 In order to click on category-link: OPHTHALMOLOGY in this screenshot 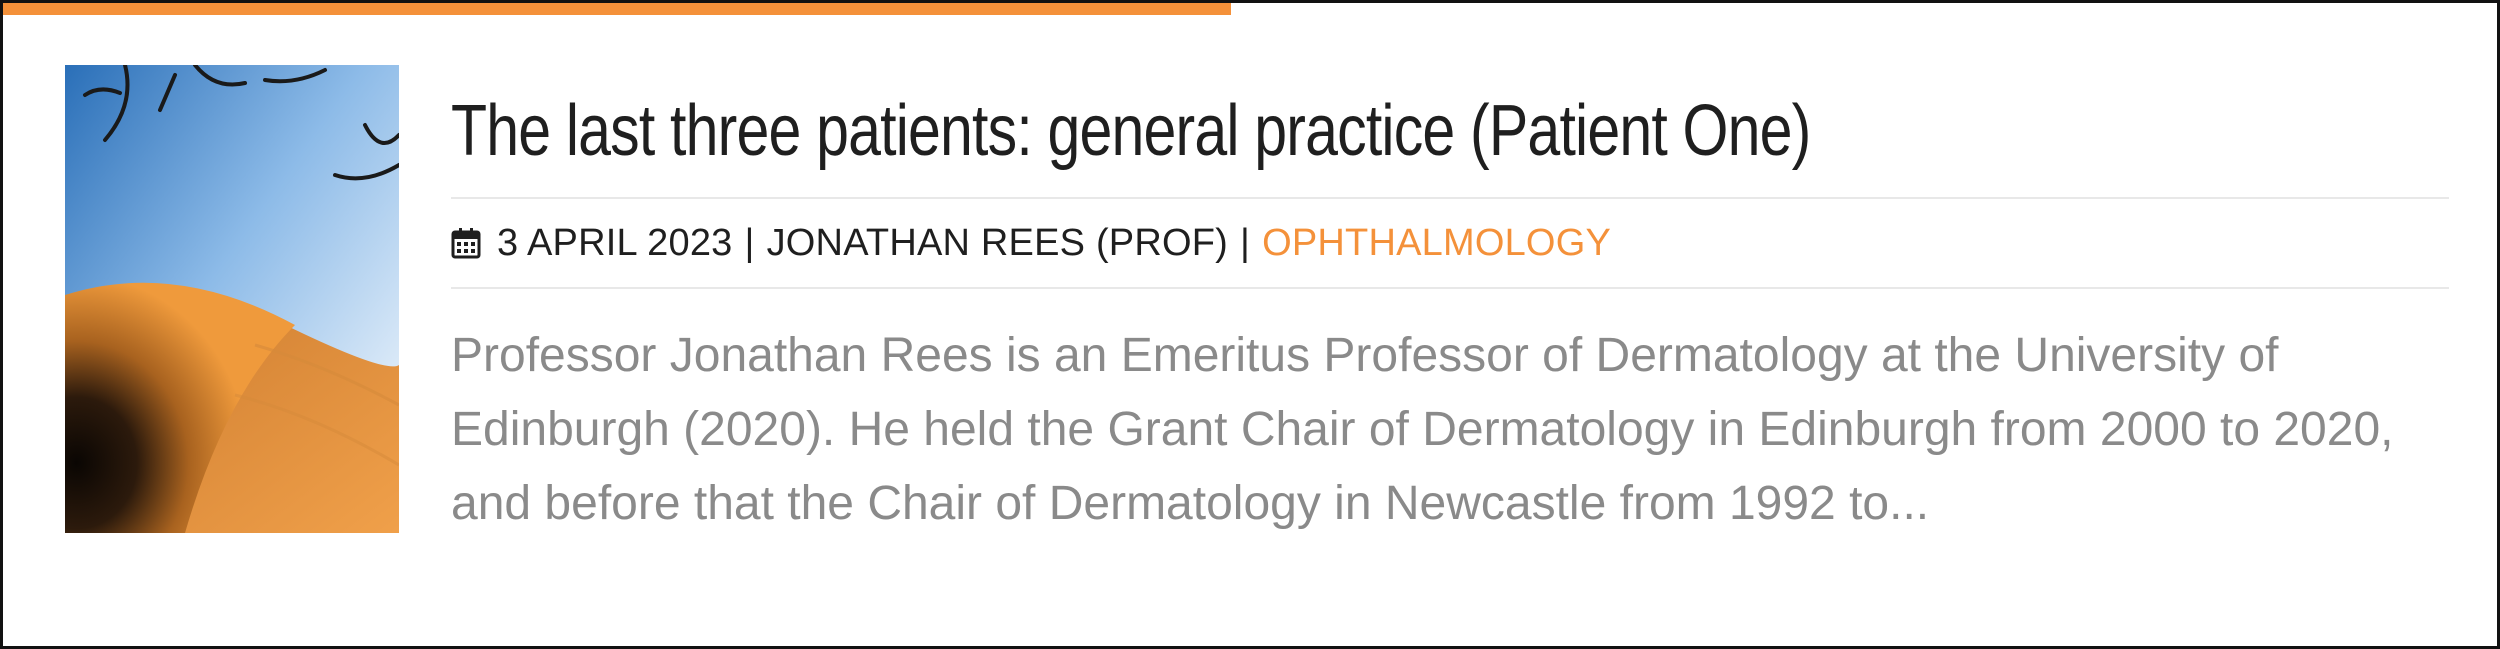, I will do `click(1436, 243)`.